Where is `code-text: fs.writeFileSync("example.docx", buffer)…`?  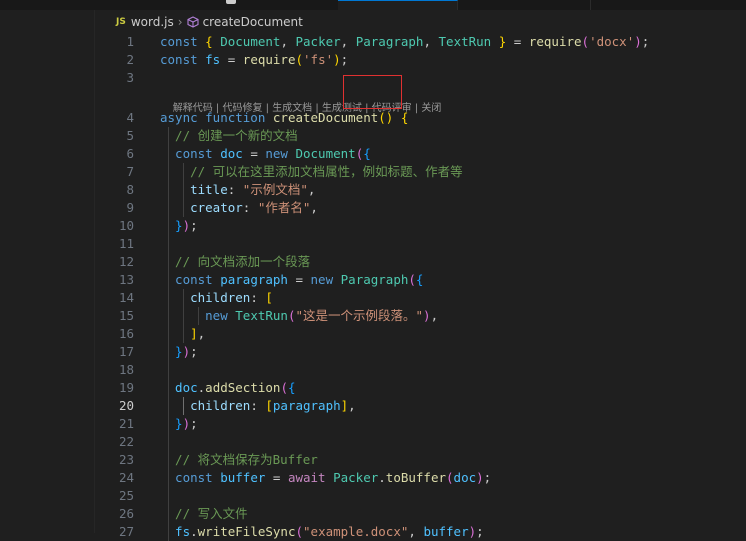 code-text: fs.writeFileSync("example.docx", buffer)… is located at coordinates (322, 532).